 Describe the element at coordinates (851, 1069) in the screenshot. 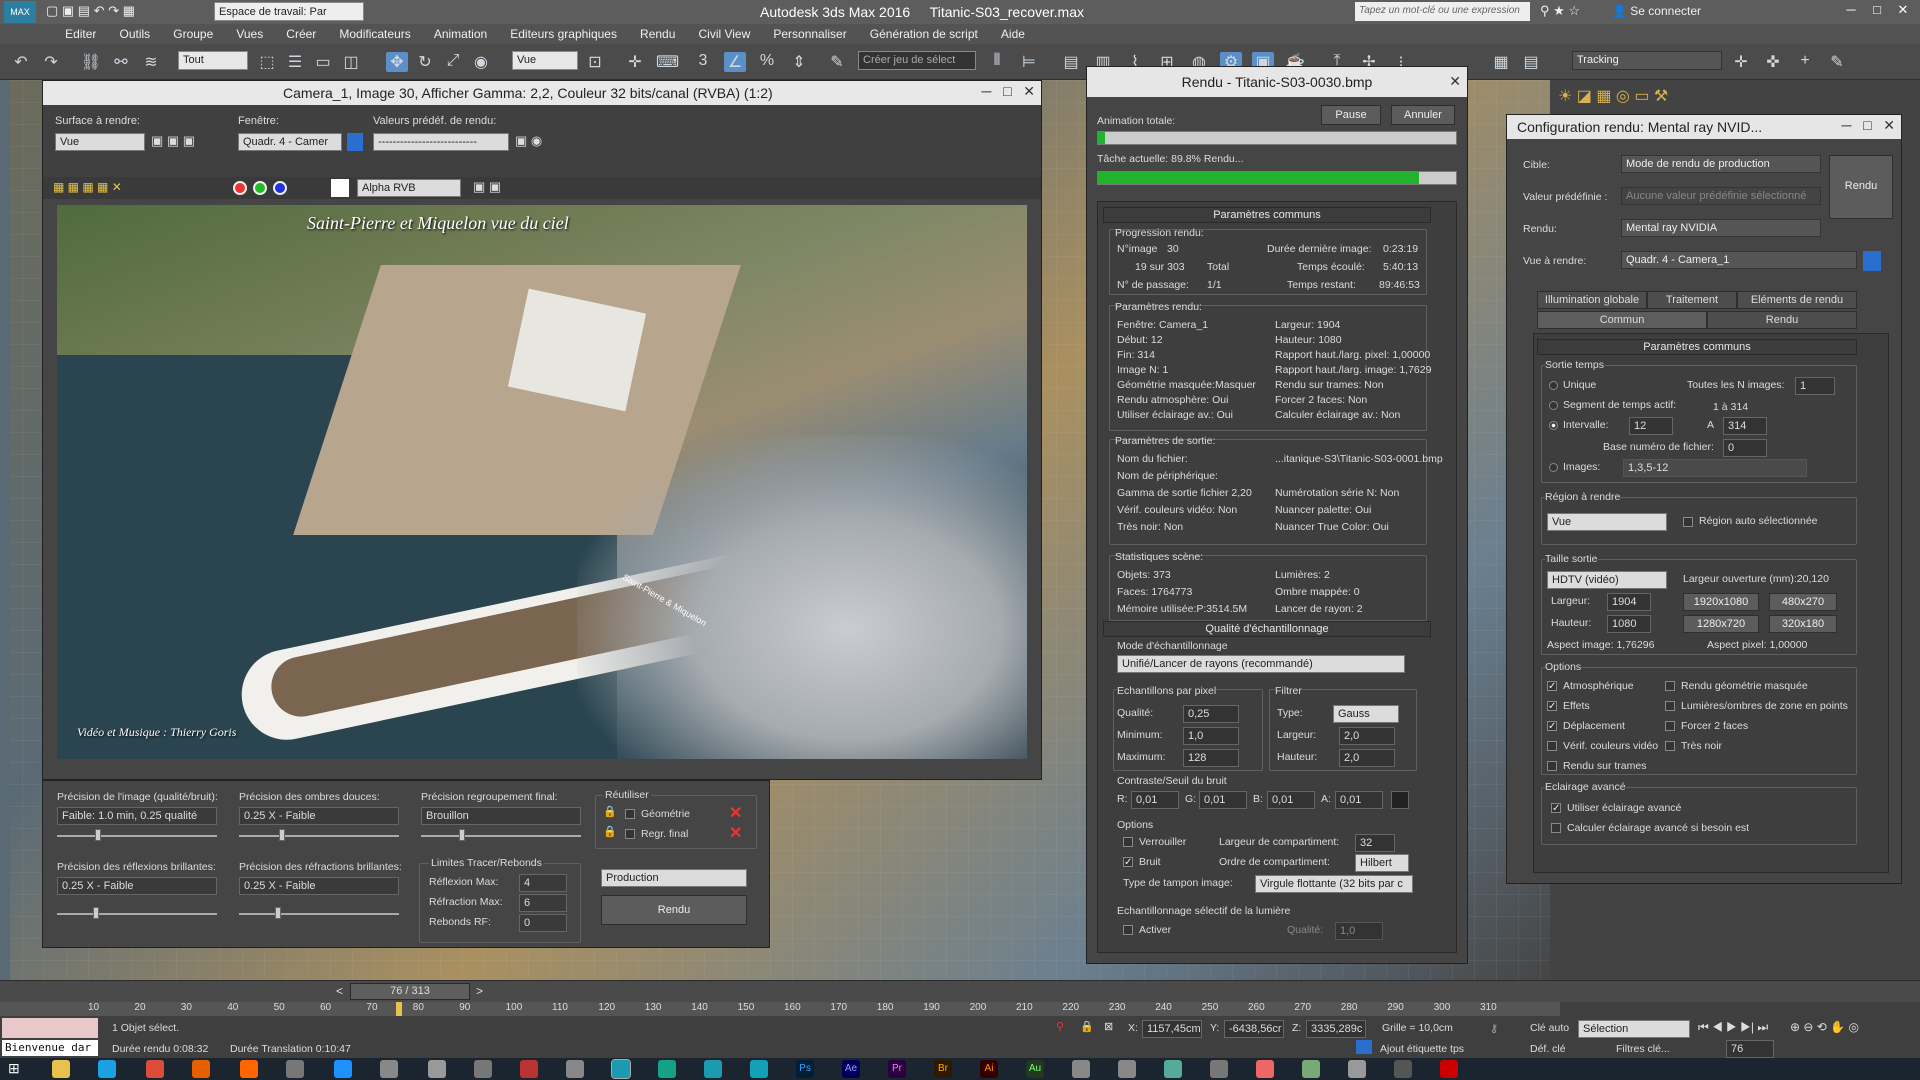

I see `after-effects-icon: Ae` at that location.